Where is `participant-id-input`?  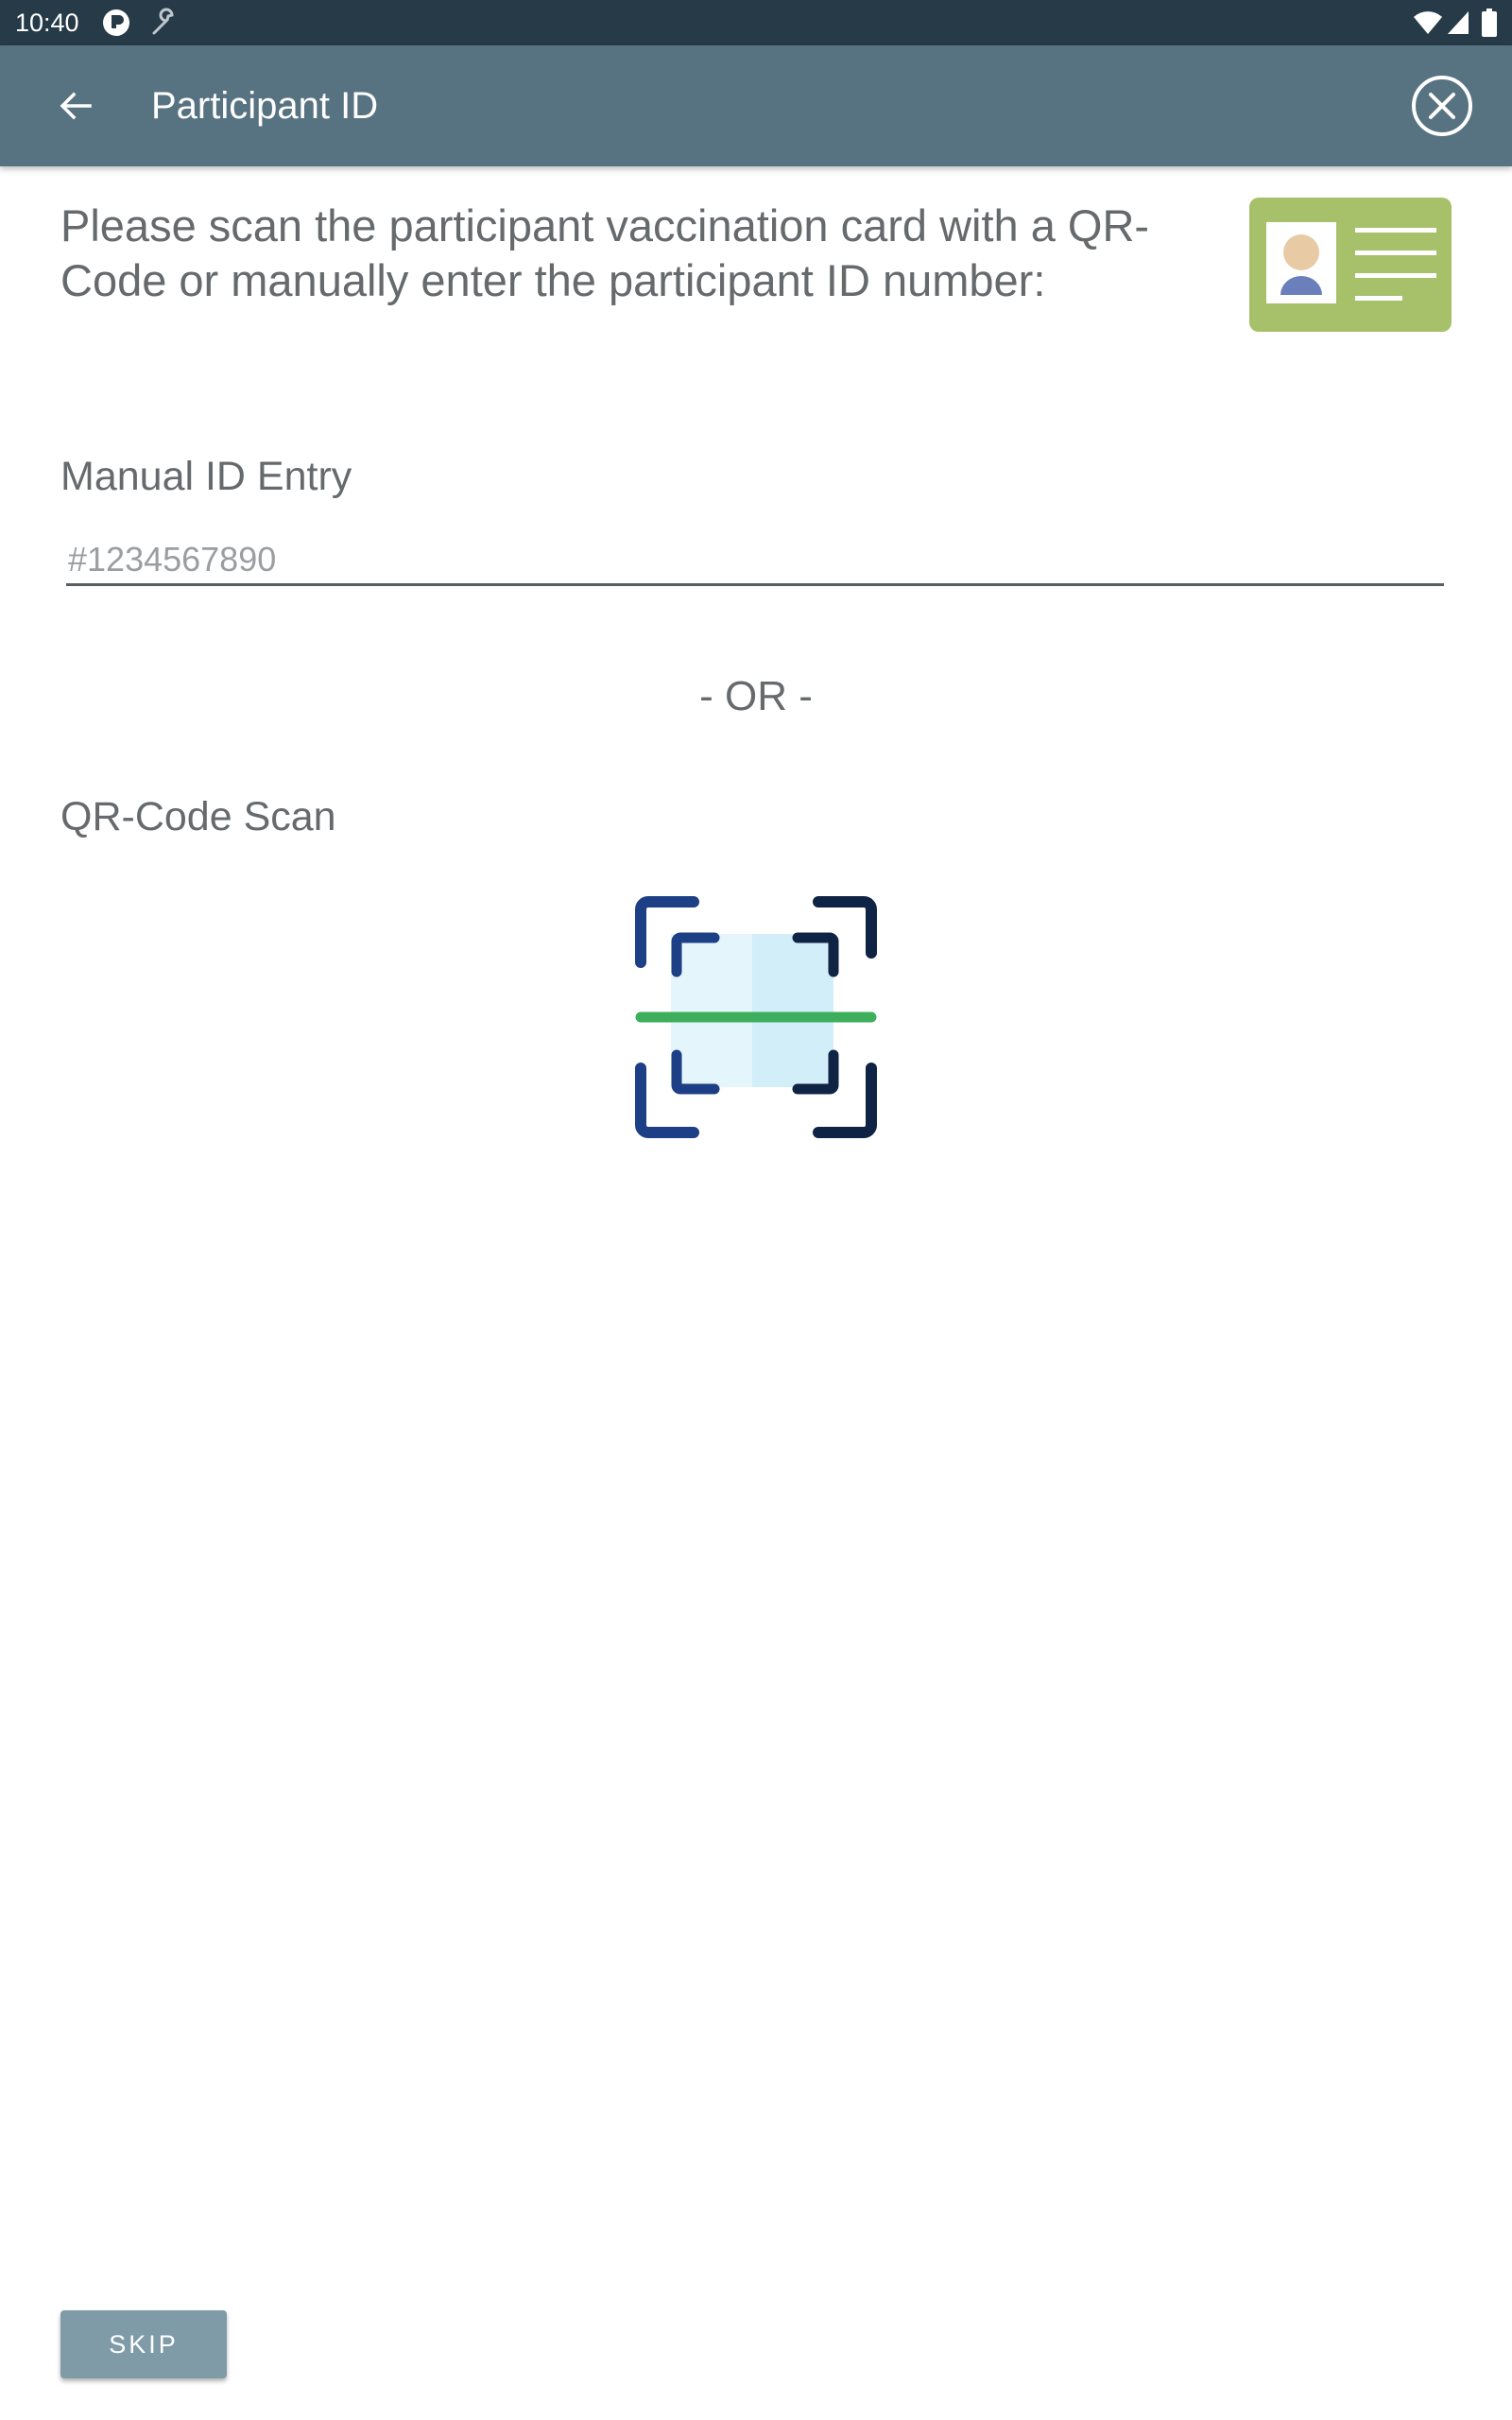
participant-id-input is located at coordinates (755, 560).